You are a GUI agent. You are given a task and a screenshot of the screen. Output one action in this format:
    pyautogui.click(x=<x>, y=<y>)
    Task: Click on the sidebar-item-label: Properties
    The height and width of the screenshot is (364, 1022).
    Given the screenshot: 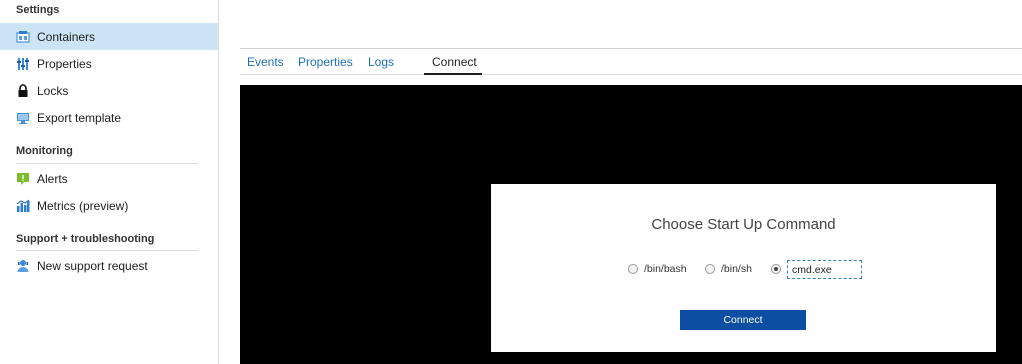 What is the action you would take?
    pyautogui.click(x=64, y=63)
    